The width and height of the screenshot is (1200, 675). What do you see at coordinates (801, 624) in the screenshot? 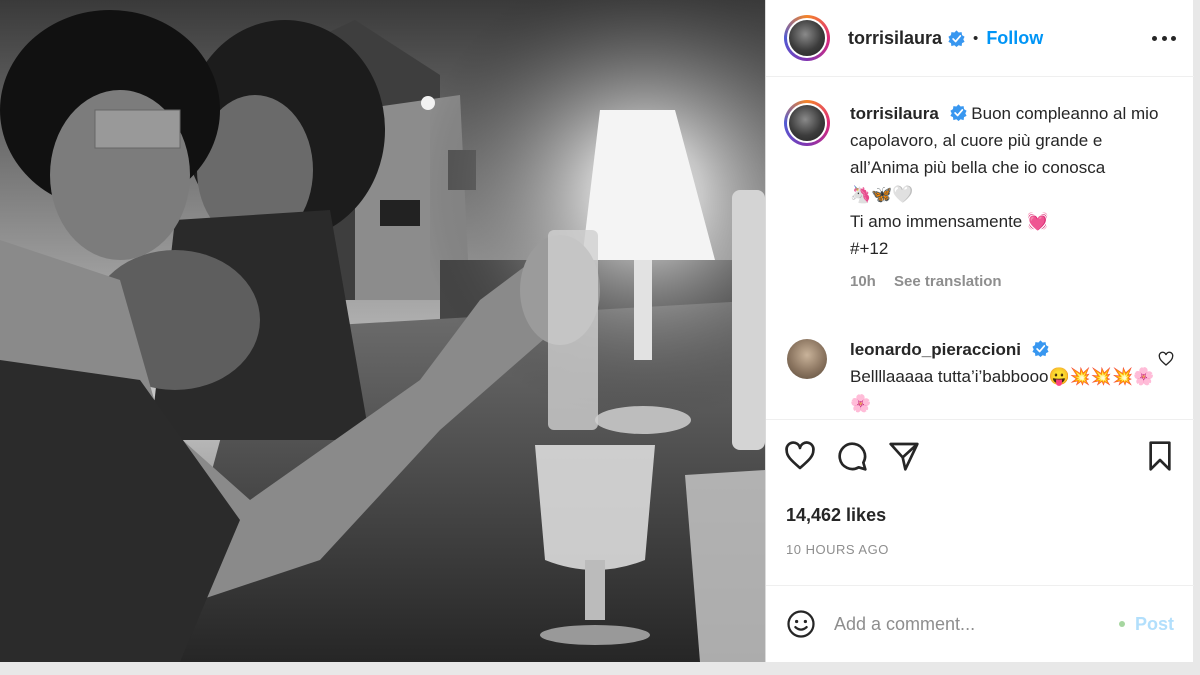
I see `emoji-icon` at bounding box center [801, 624].